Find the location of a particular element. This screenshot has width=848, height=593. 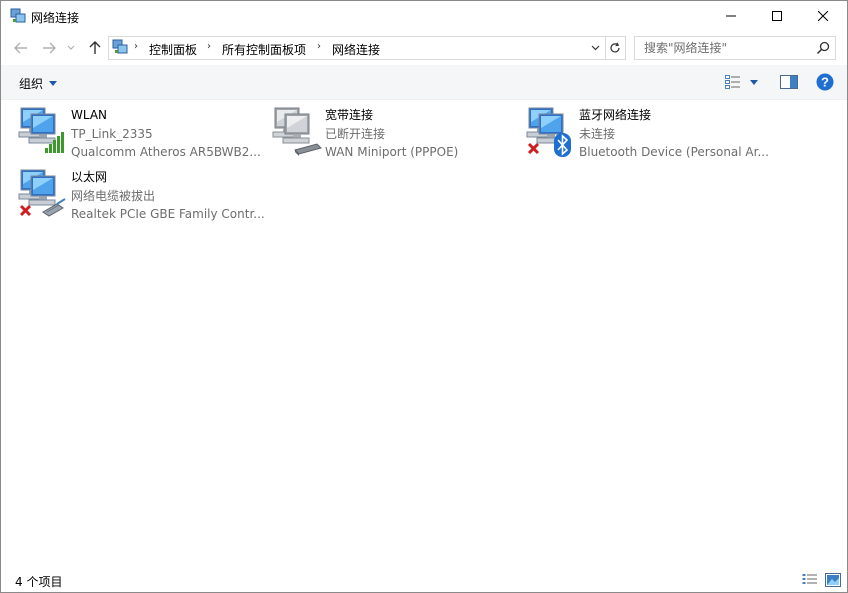

maximize-icon is located at coordinates (777, 16).